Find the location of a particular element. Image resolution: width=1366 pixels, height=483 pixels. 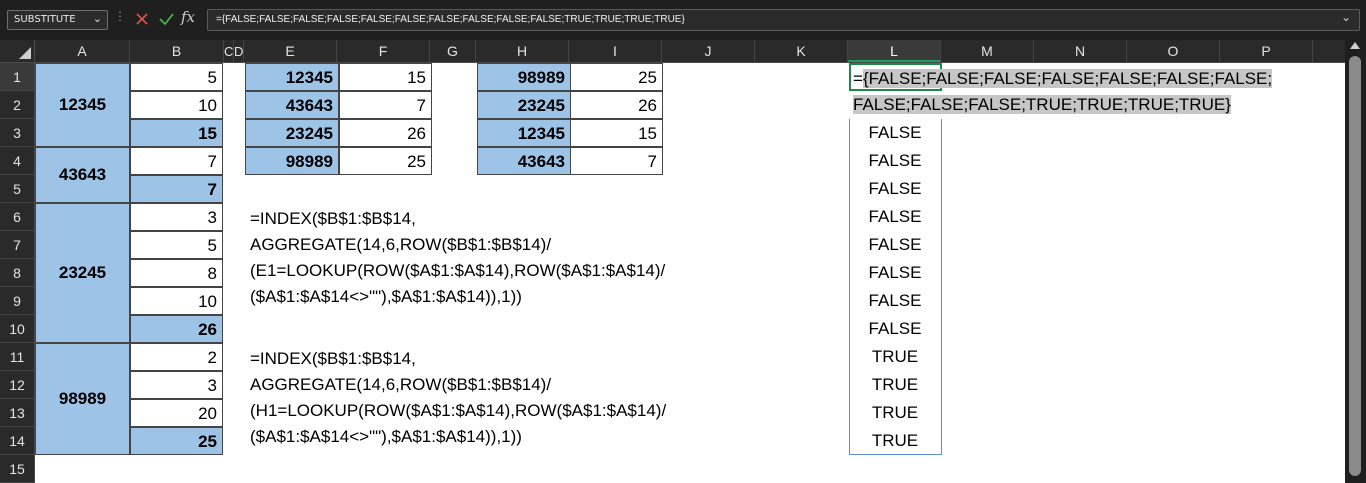

cell-b10: 26 is located at coordinates (176, 329).